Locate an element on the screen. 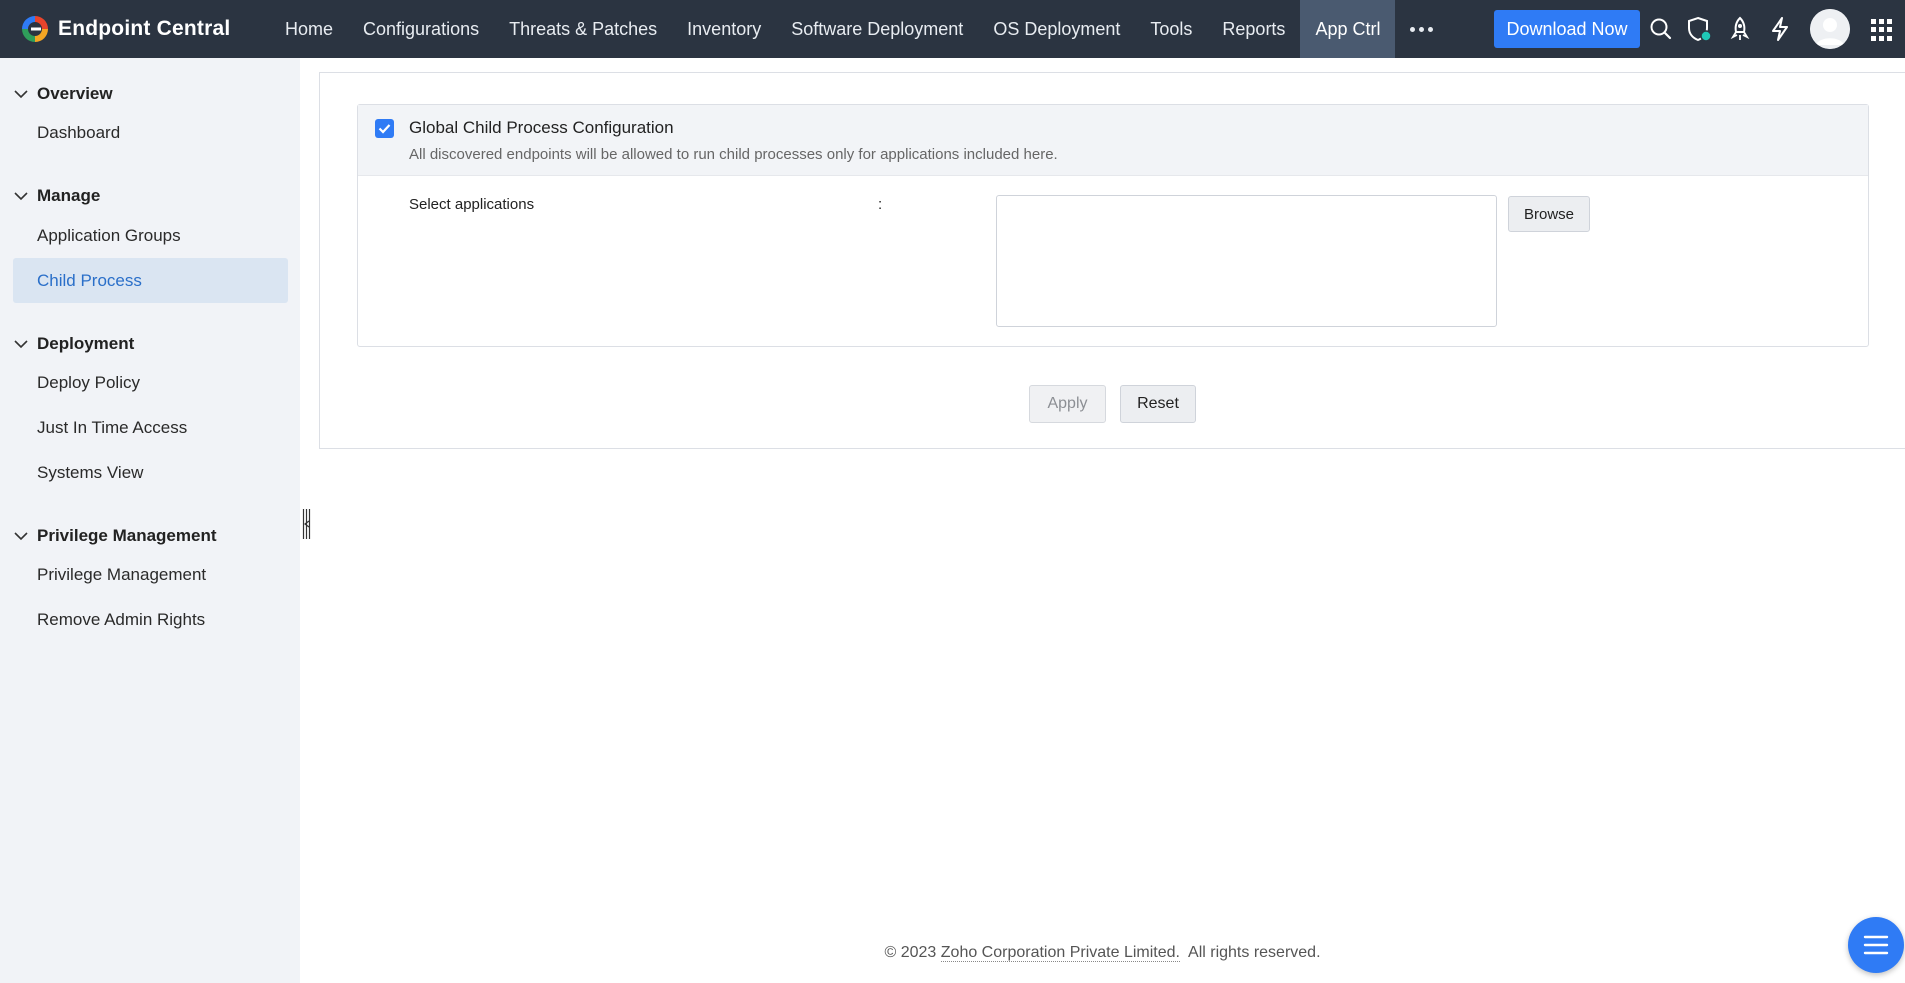  nav-software-deployment: Software Deployment is located at coordinates (877, 29).